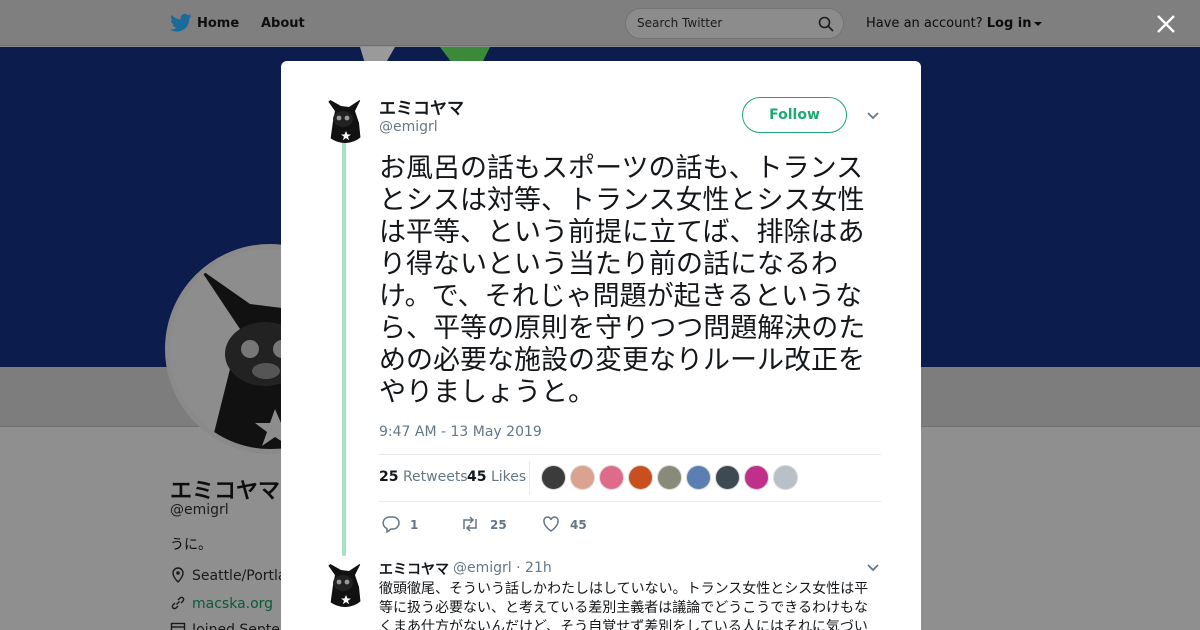  Describe the element at coordinates (529, 478) in the screenshot. I see `stats-vertical-divider` at that location.